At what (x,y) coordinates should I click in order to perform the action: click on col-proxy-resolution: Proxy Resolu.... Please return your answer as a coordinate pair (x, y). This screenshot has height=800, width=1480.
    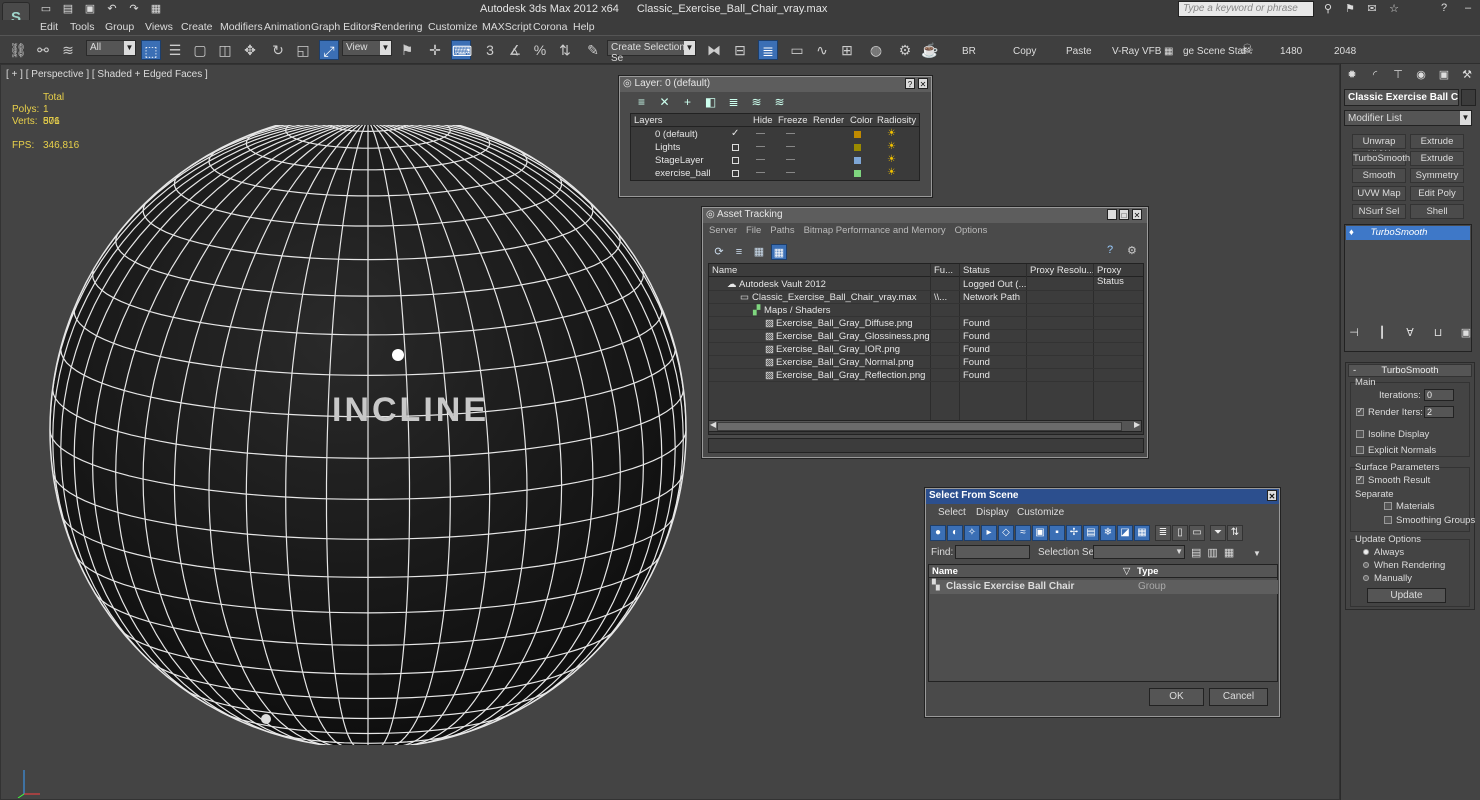
    Looking at the image, I should click on (1062, 270).